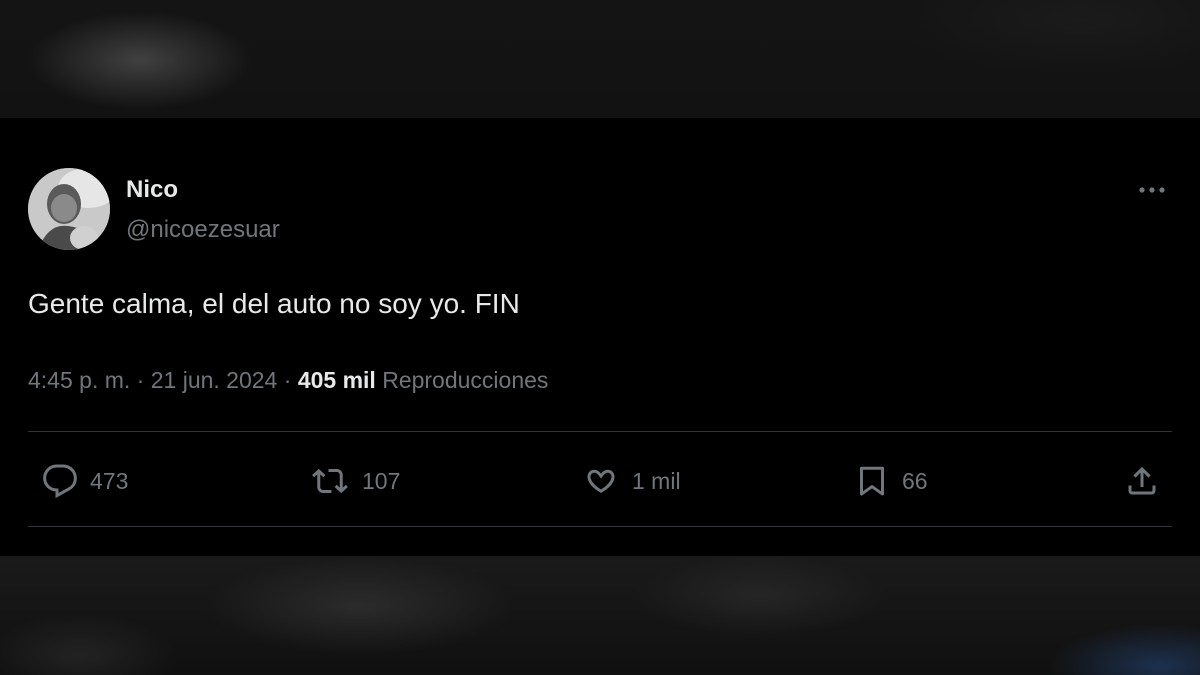  What do you see at coordinates (601, 481) in the screenshot?
I see `heart-icon` at bounding box center [601, 481].